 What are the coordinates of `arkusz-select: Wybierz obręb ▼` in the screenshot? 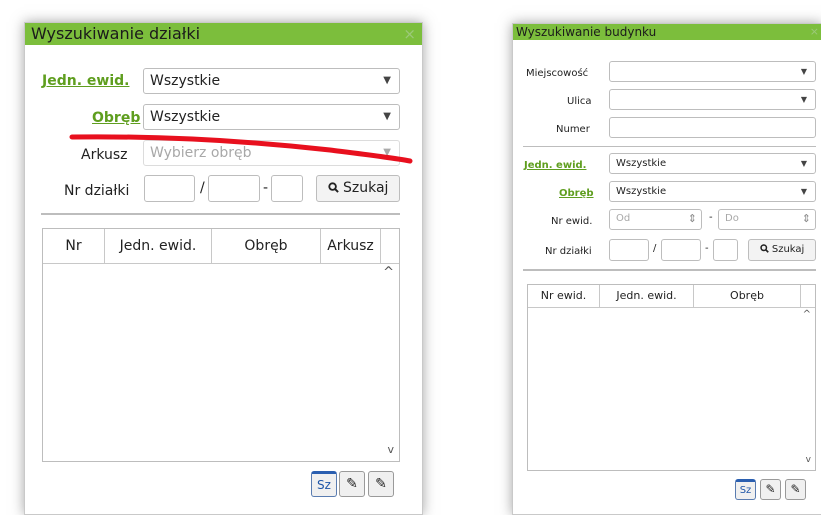 It's located at (271, 153).